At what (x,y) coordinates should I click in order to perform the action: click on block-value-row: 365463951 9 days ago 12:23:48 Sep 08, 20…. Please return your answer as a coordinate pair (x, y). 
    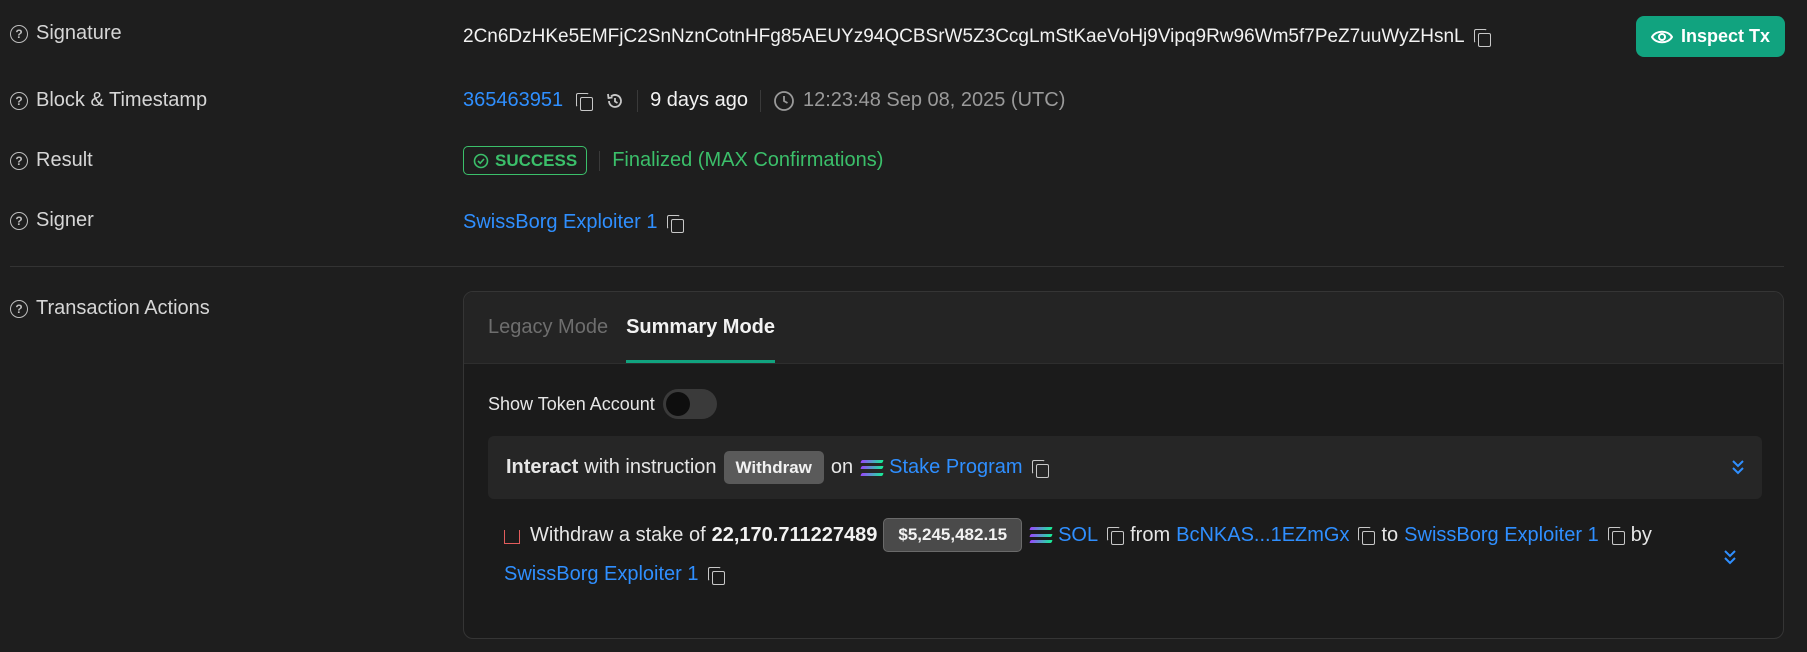
    Looking at the image, I should click on (764, 100).